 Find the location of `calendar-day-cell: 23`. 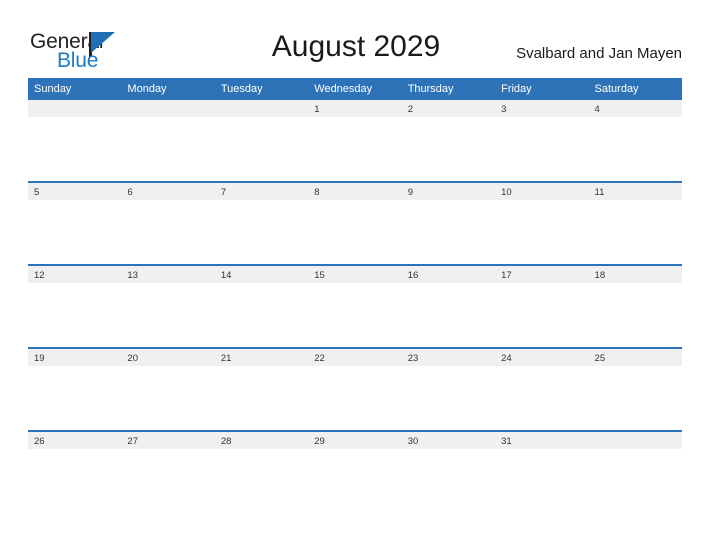

calendar-day-cell: 23 is located at coordinates (448, 389).